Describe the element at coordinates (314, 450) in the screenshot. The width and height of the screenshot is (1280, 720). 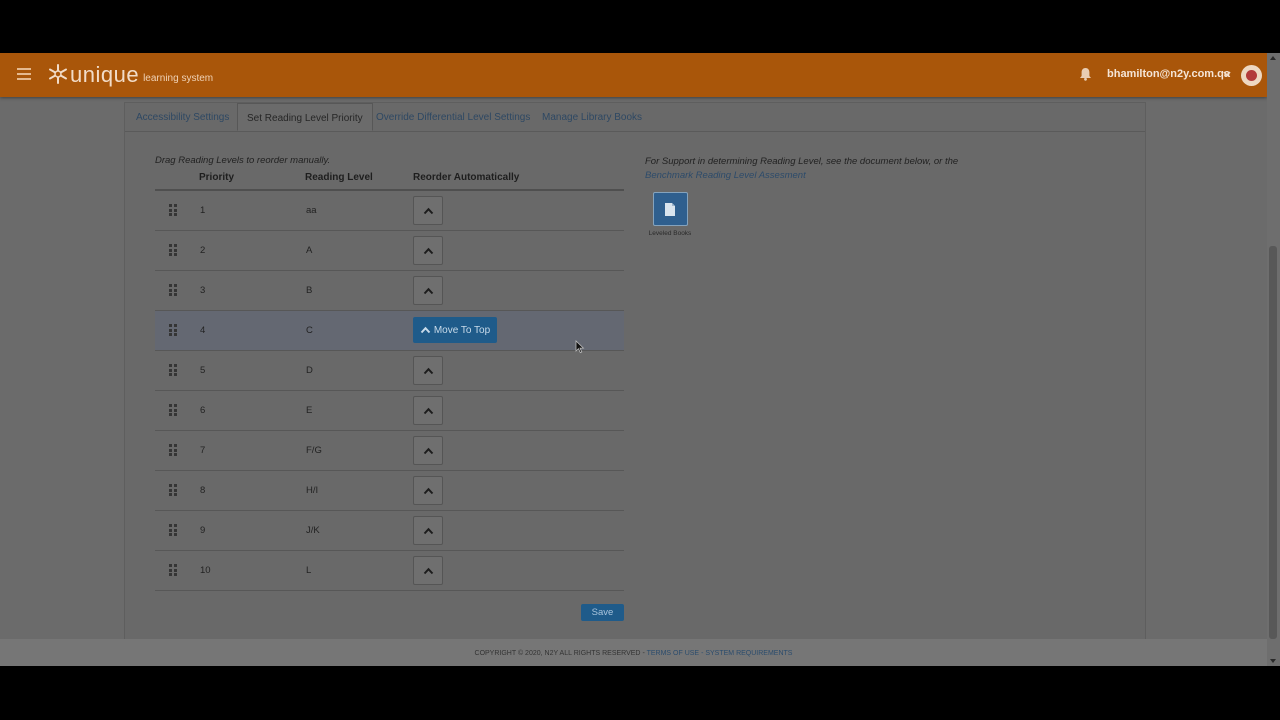
I see `reading-level-cell: F/G` at that location.